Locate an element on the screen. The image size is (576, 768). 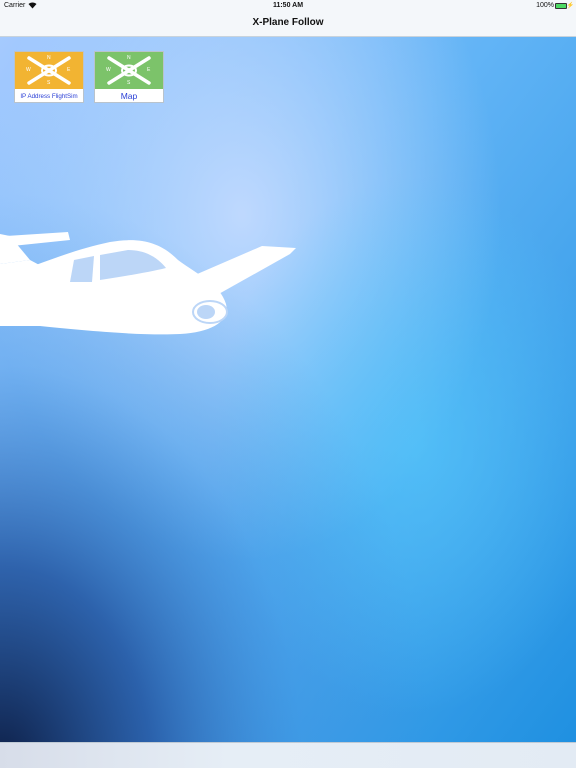
battery-percent: 100% is located at coordinates (545, 5).